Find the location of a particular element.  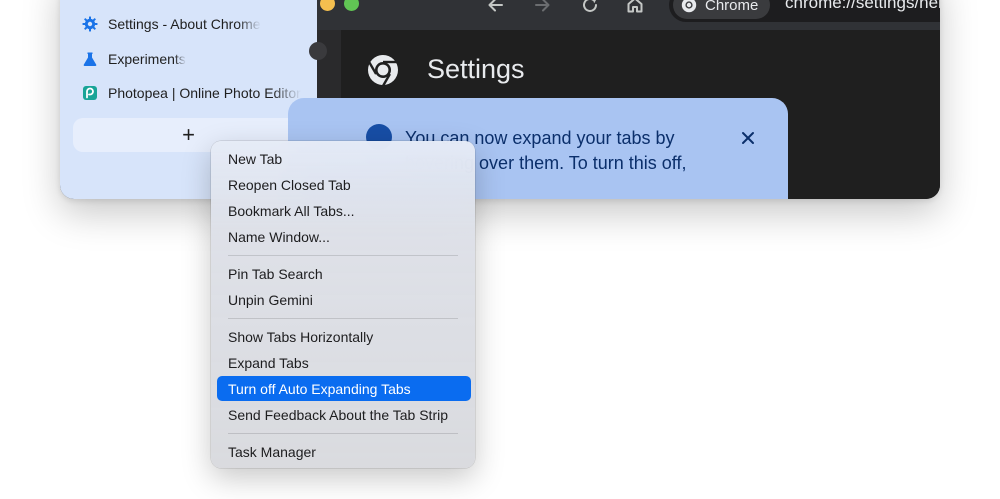

gear-icon is located at coordinates (90, 24).